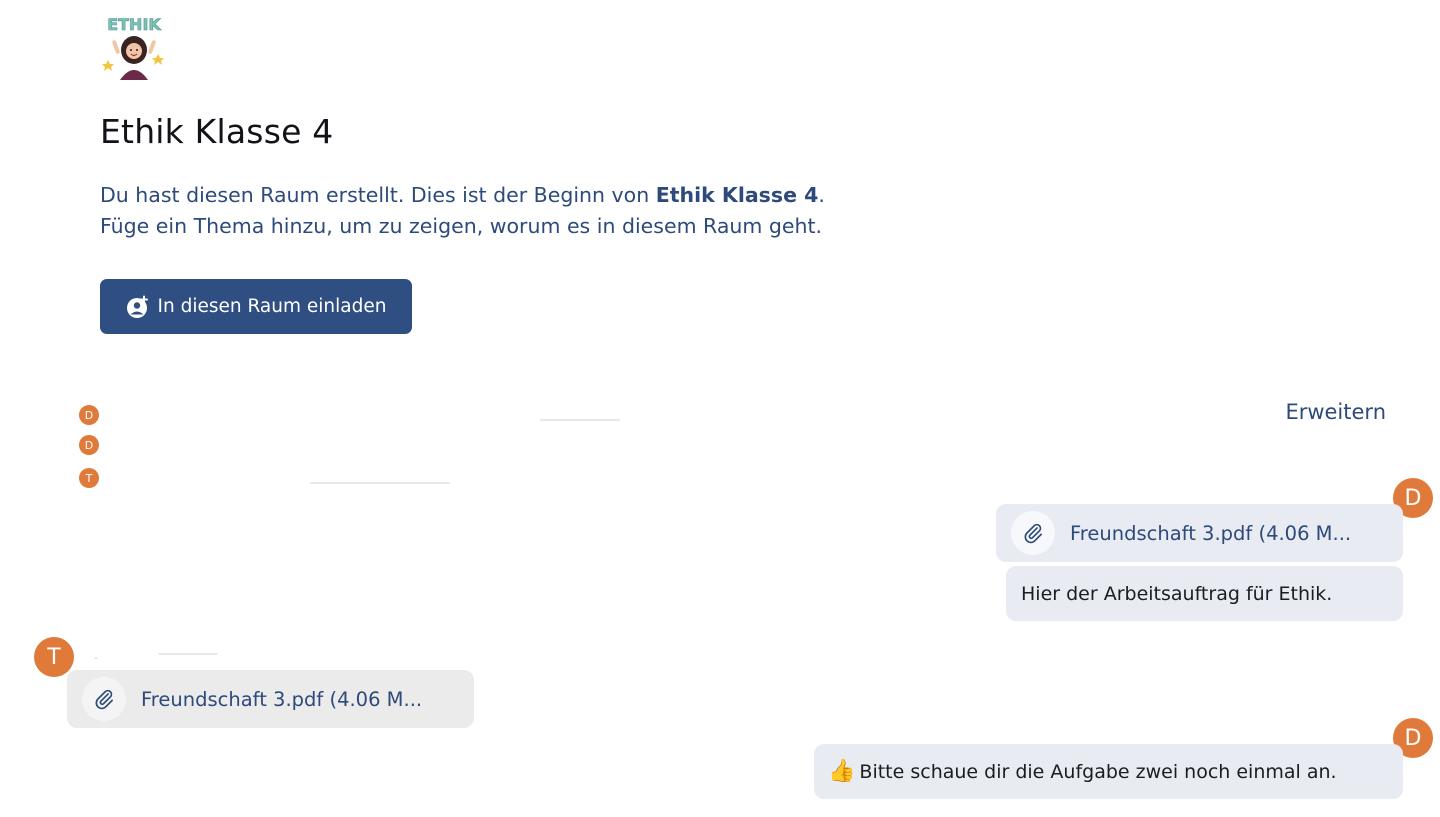 The height and width of the screenshot is (817, 1440). What do you see at coordinates (134, 46) in the screenshot?
I see `room-avatar-logo: ETHIK` at bounding box center [134, 46].